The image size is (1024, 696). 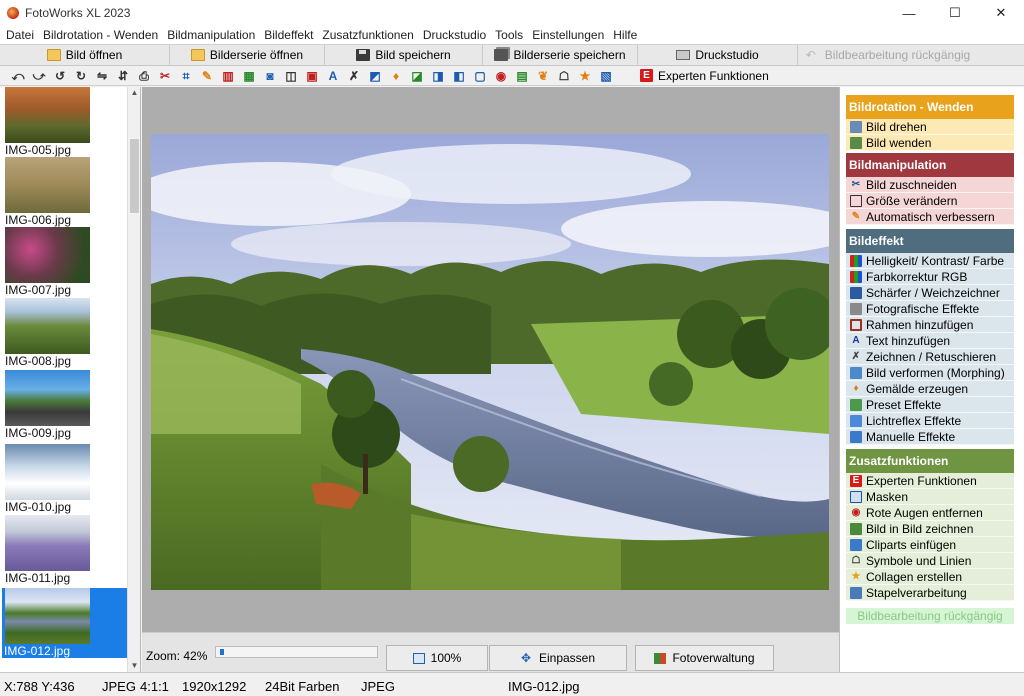 What do you see at coordinates (437, 658) in the screenshot?
I see `zoom-100-button: 100%` at bounding box center [437, 658].